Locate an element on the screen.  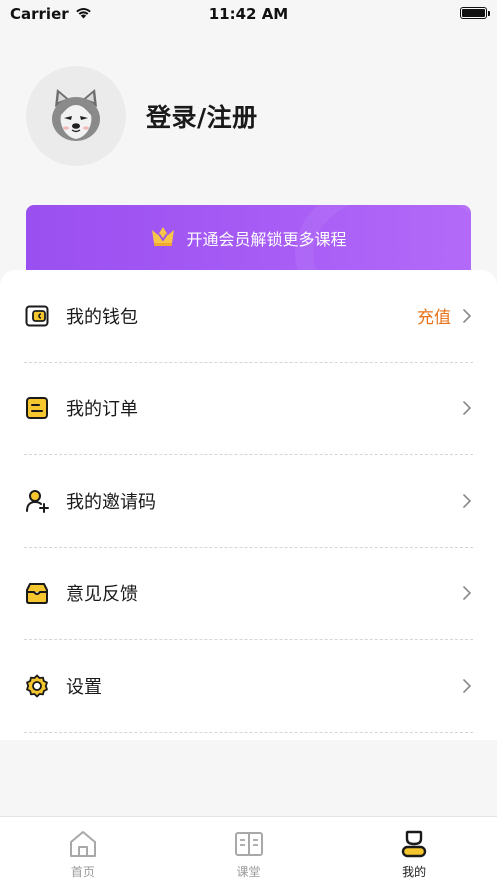
status-time: 11:42 AM is located at coordinates (248, 14).